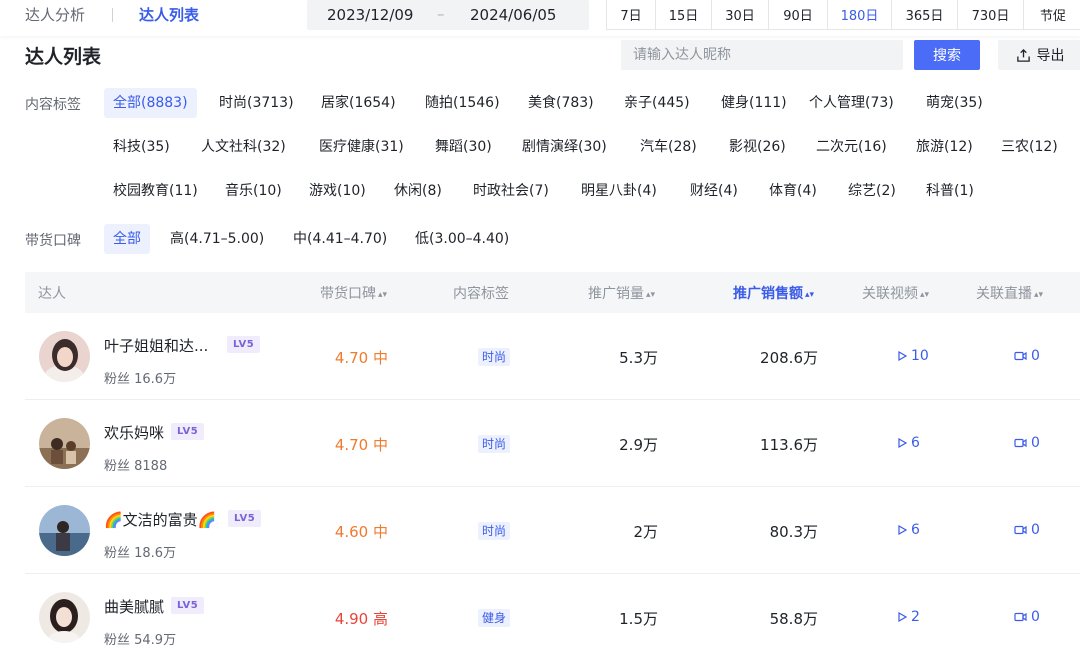 The height and width of the screenshot is (651, 1080). I want to click on reputation-low: 低(3.00–4.40), so click(462, 239).